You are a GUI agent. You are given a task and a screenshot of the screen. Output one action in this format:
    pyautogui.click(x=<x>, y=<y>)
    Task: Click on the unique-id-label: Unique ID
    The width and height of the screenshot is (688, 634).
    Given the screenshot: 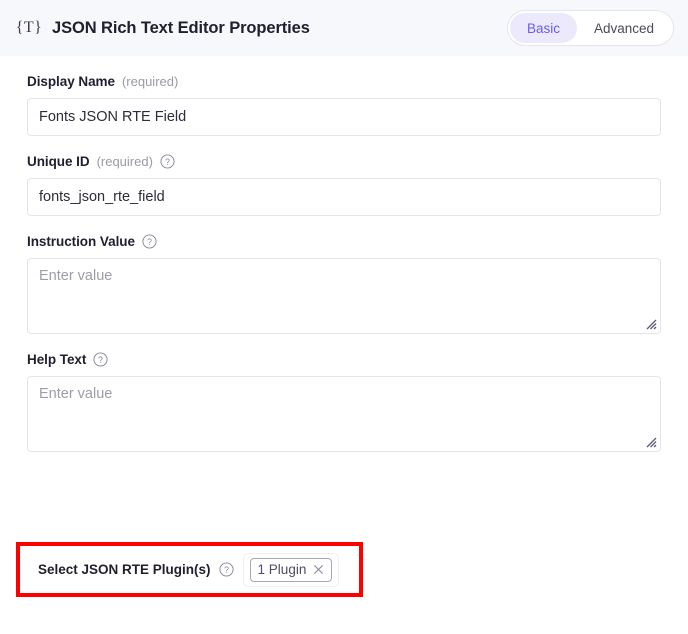 What is the action you would take?
    pyautogui.click(x=58, y=161)
    